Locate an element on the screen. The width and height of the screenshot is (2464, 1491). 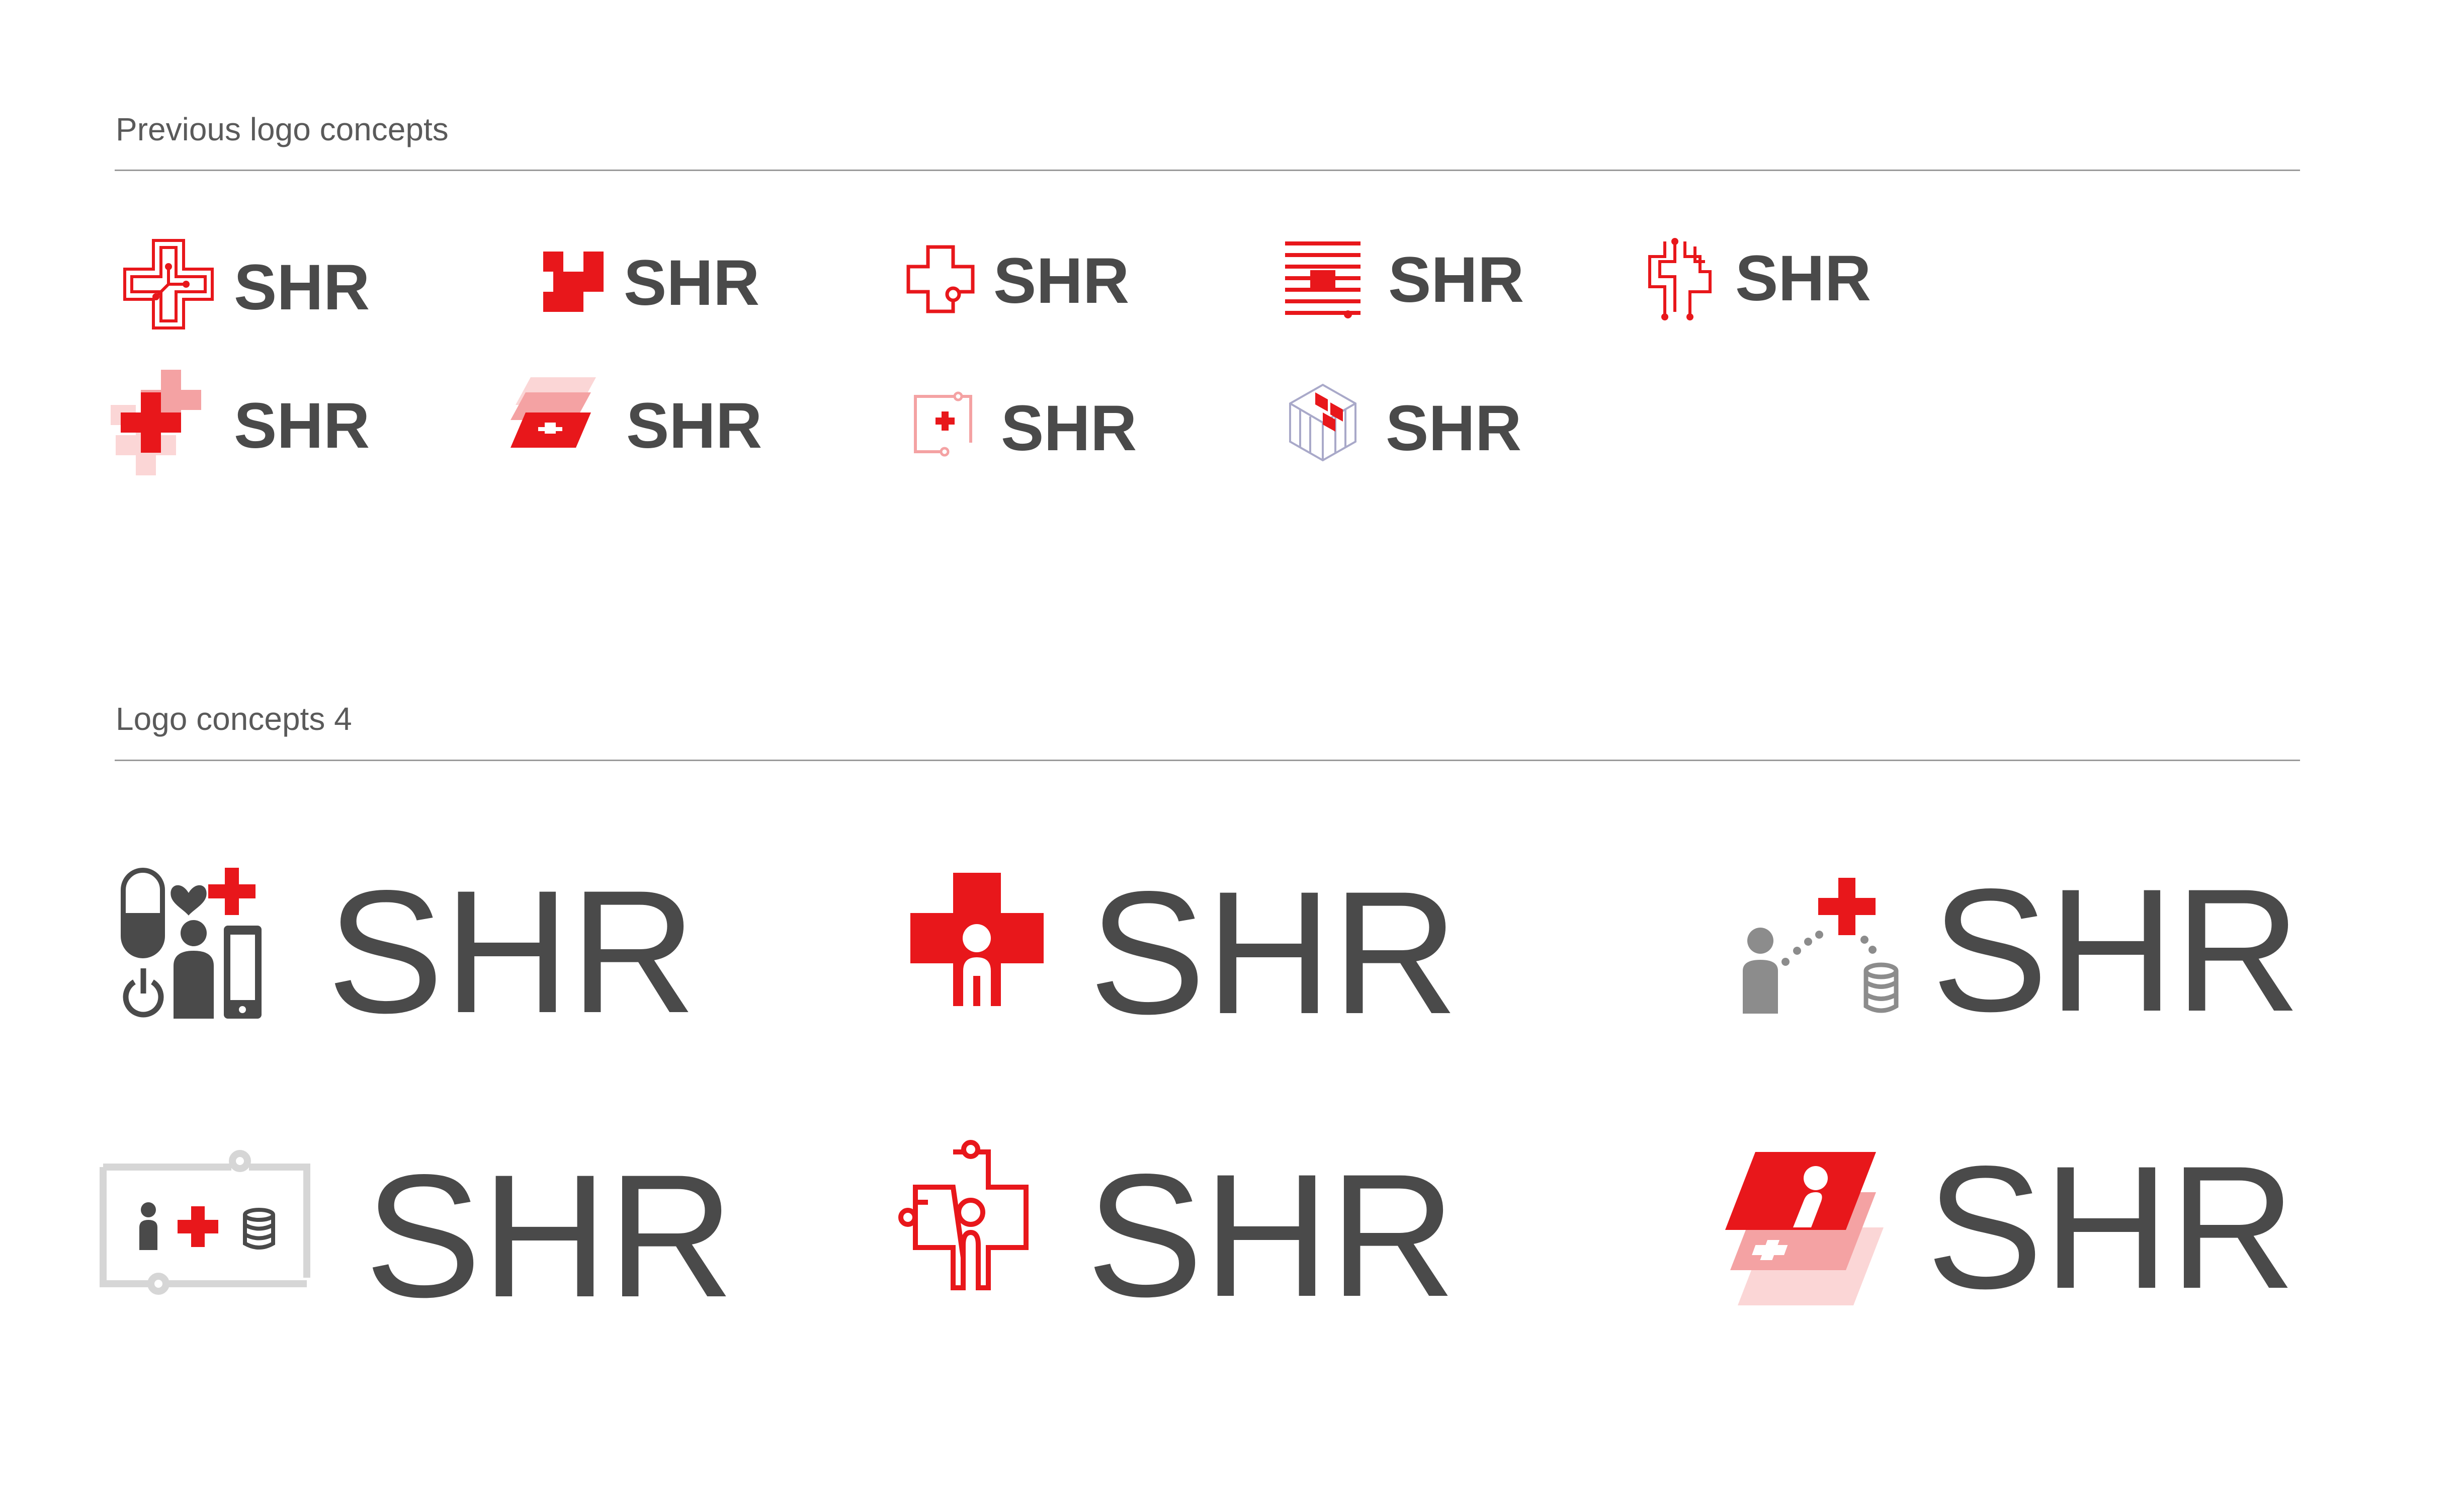
current-logo-2: SHR is located at coordinates (1197, 952).